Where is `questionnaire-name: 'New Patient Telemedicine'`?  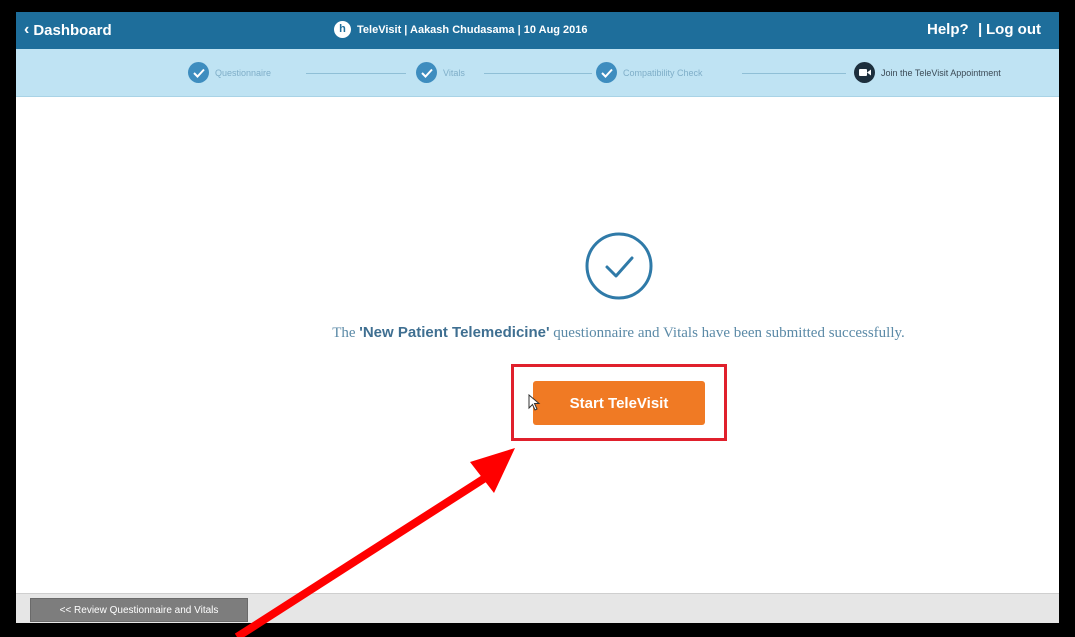
questionnaire-name: 'New Patient Telemedicine' is located at coordinates (454, 332).